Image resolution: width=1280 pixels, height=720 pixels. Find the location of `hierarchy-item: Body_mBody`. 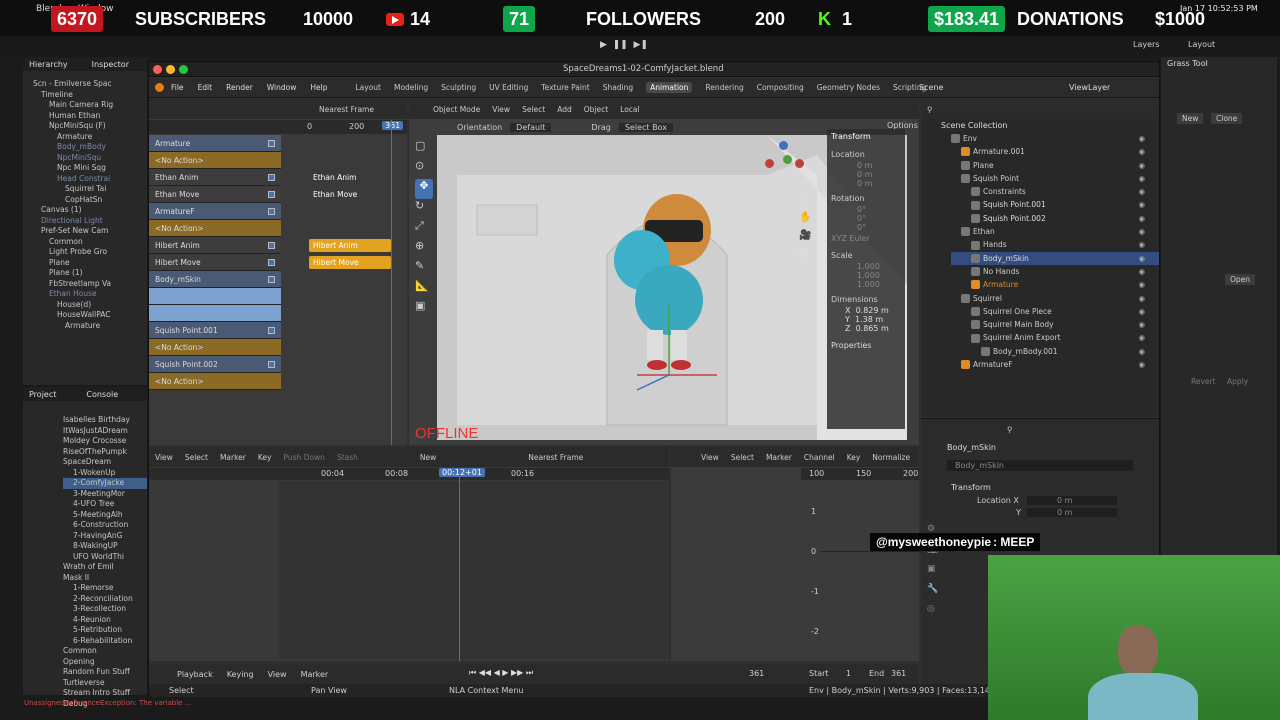

hierarchy-item: Body_mBody is located at coordinates (90, 147).